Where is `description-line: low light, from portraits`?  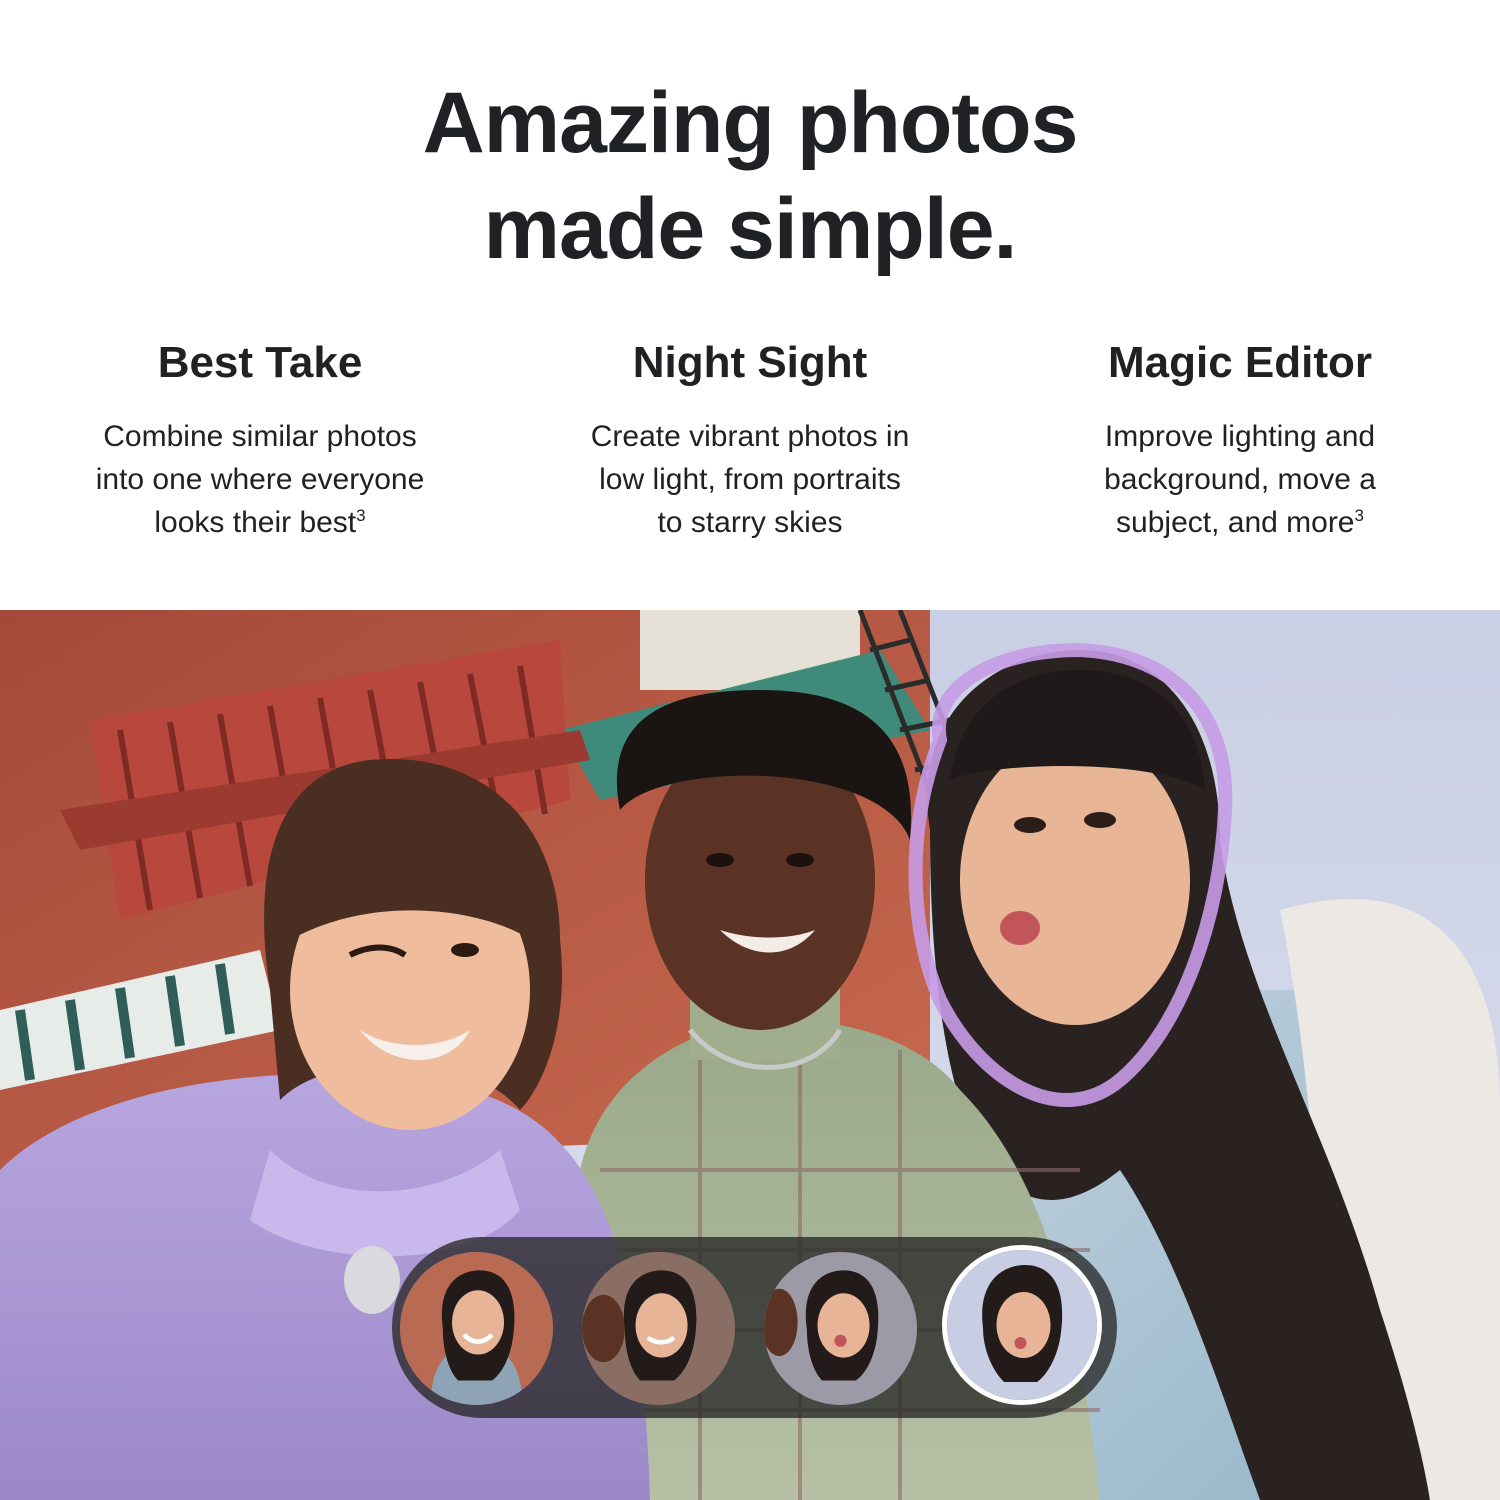 description-line: low light, from portraits is located at coordinates (750, 479).